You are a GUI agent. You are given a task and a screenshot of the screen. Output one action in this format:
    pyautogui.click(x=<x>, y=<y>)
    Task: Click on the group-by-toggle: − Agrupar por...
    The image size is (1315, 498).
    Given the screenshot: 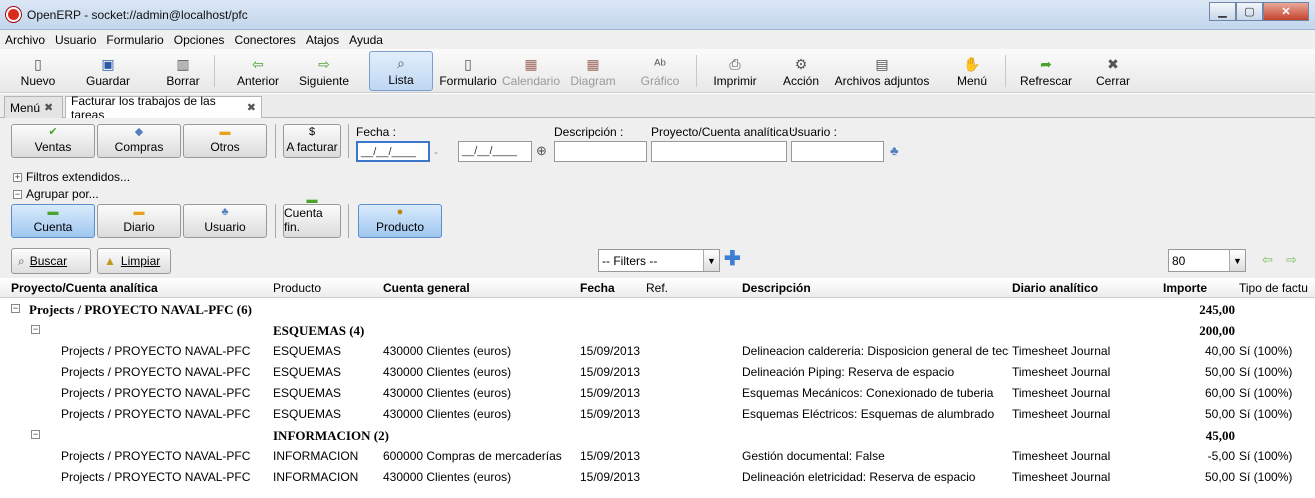 What is the action you would take?
    pyautogui.click(x=56, y=194)
    